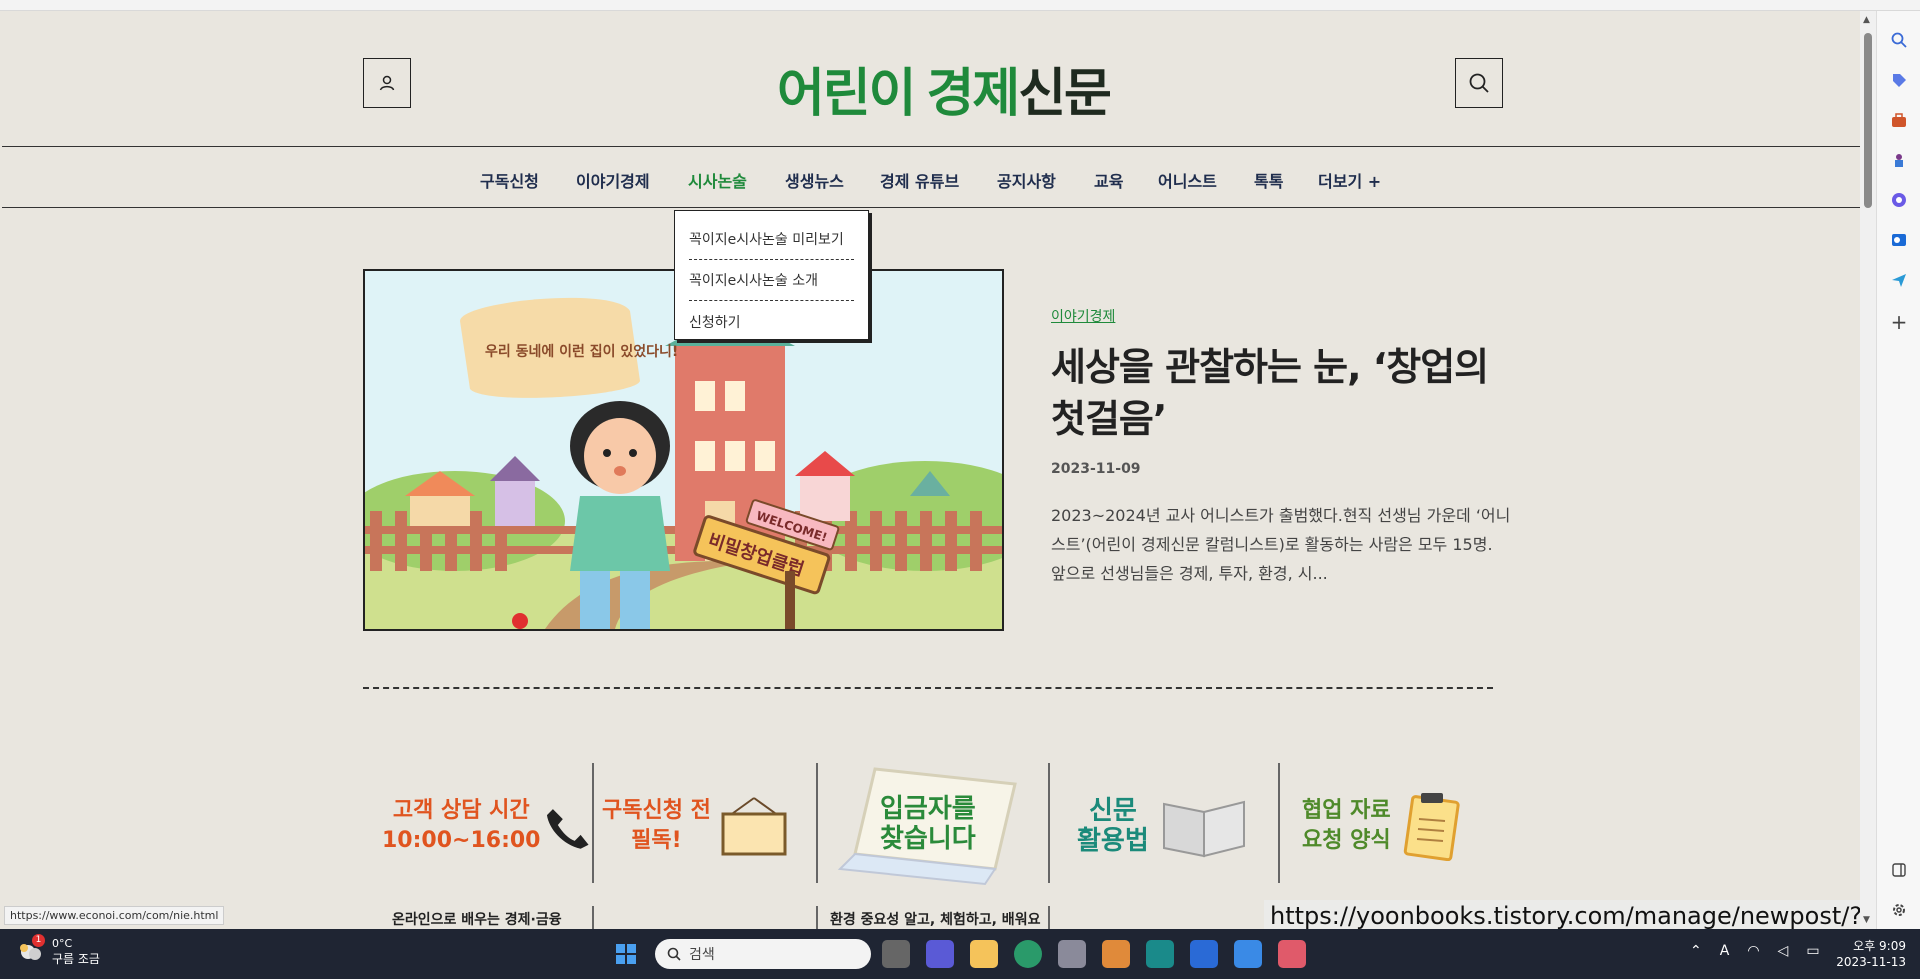  I want to click on section-divider, so click(928, 688).